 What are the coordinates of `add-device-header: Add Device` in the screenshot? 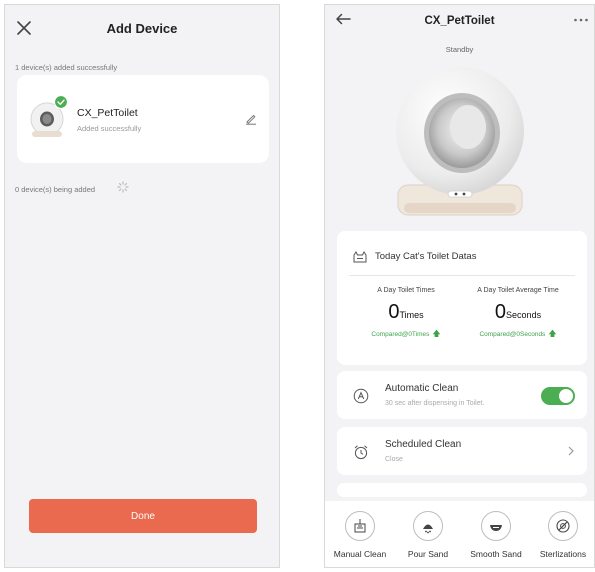 It's located at (142, 28).